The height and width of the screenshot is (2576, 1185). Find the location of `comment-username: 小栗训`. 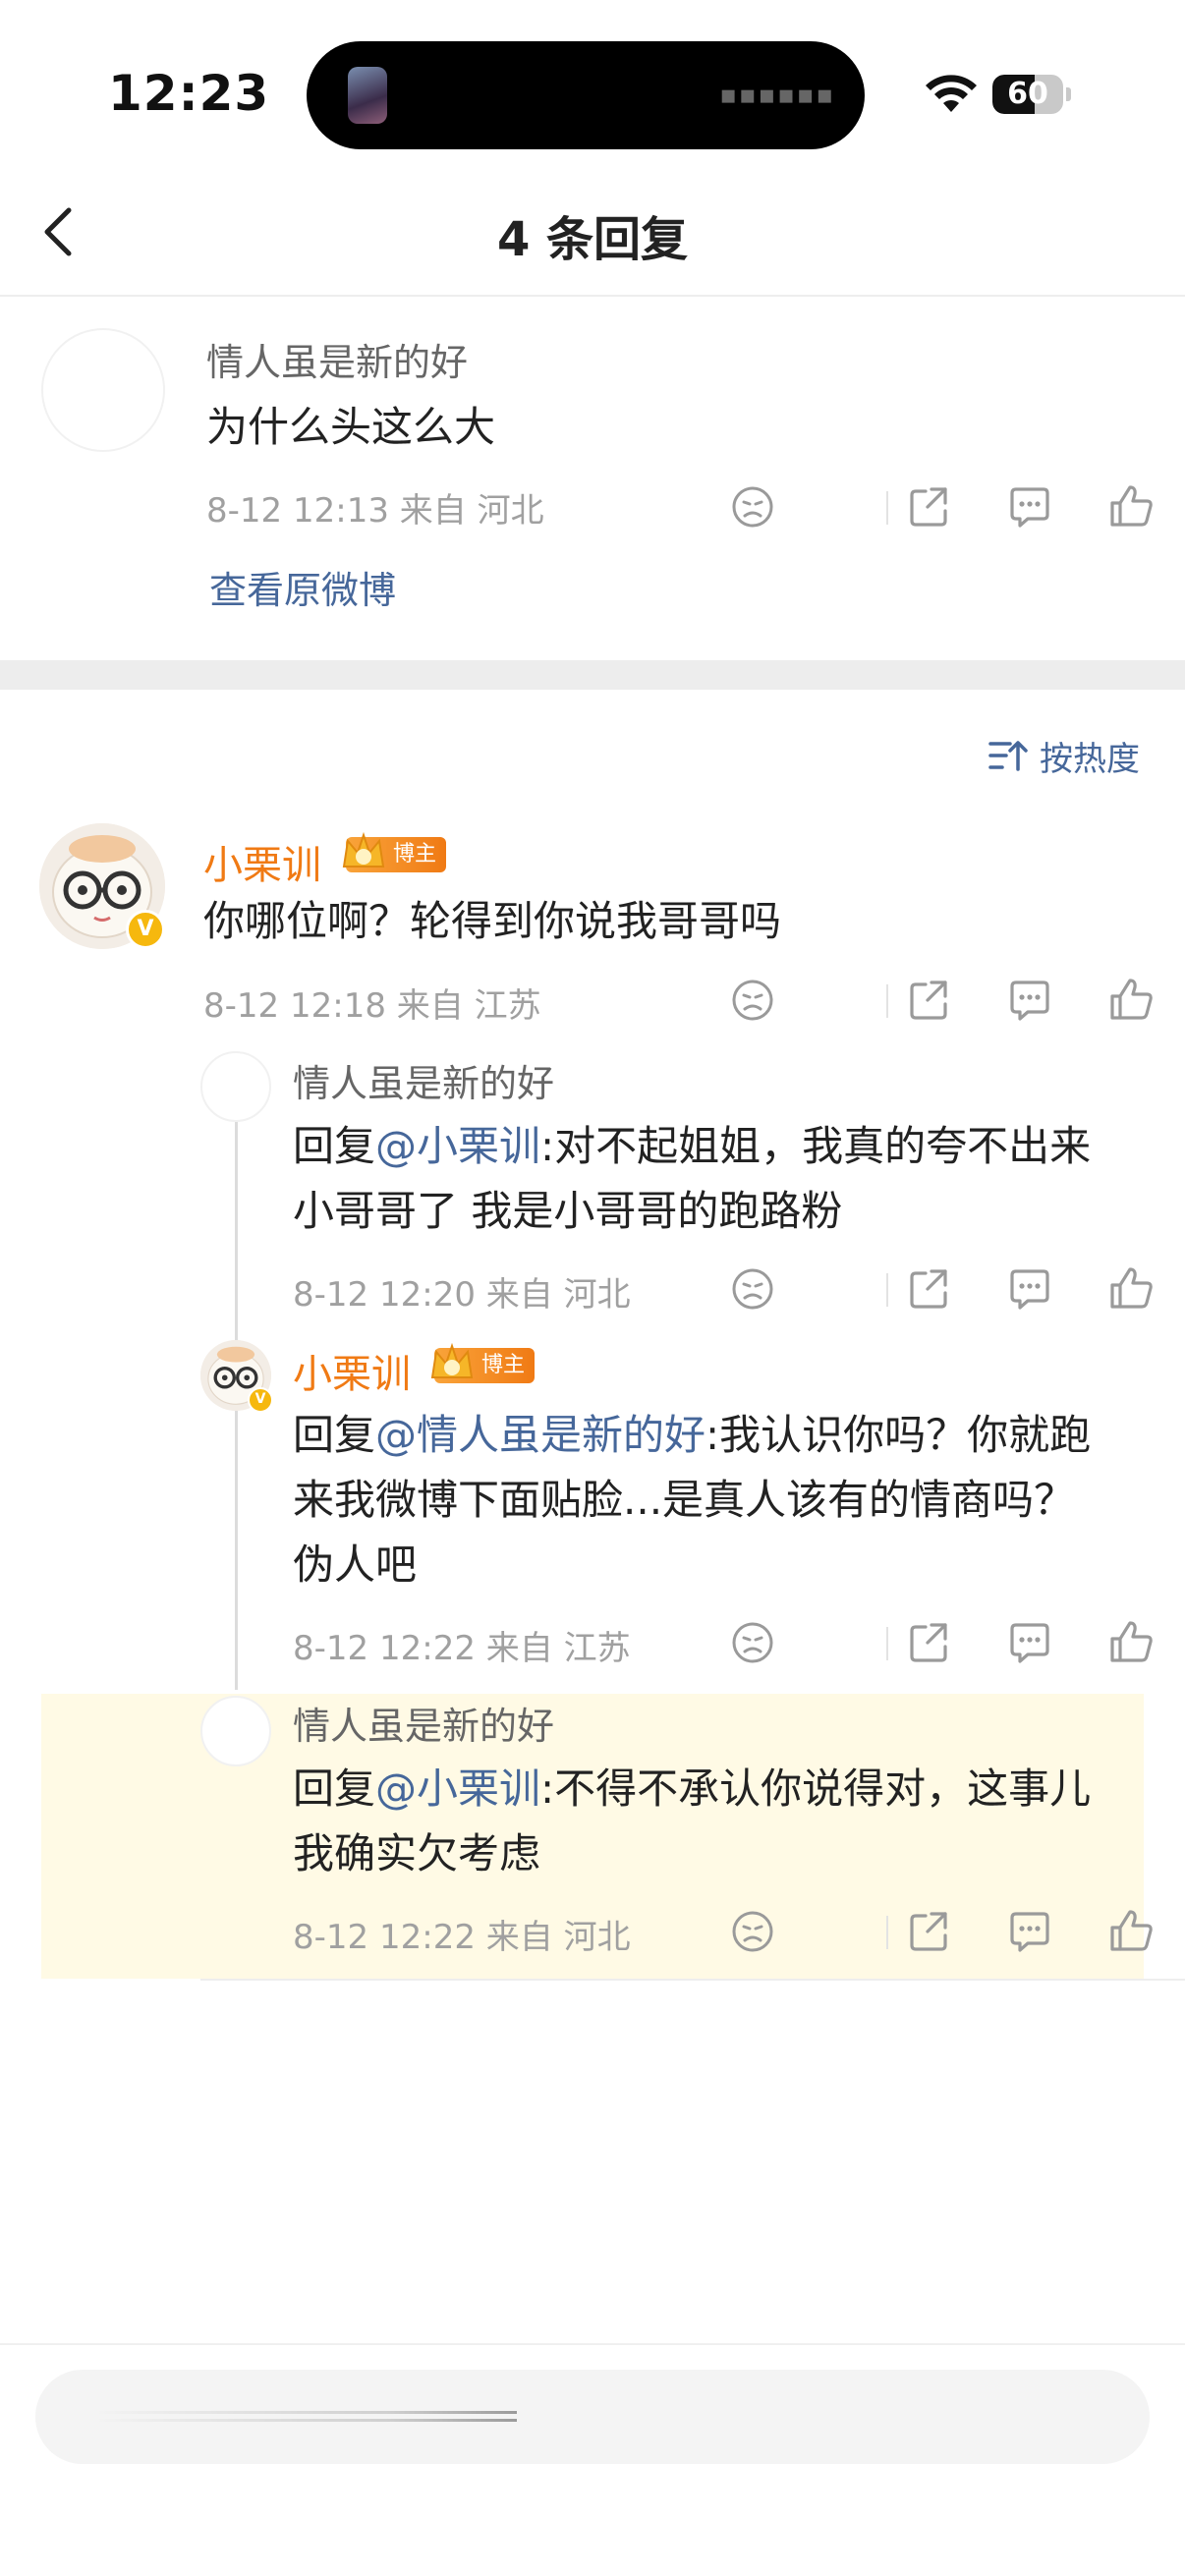

comment-username: 小栗训 is located at coordinates (262, 861).